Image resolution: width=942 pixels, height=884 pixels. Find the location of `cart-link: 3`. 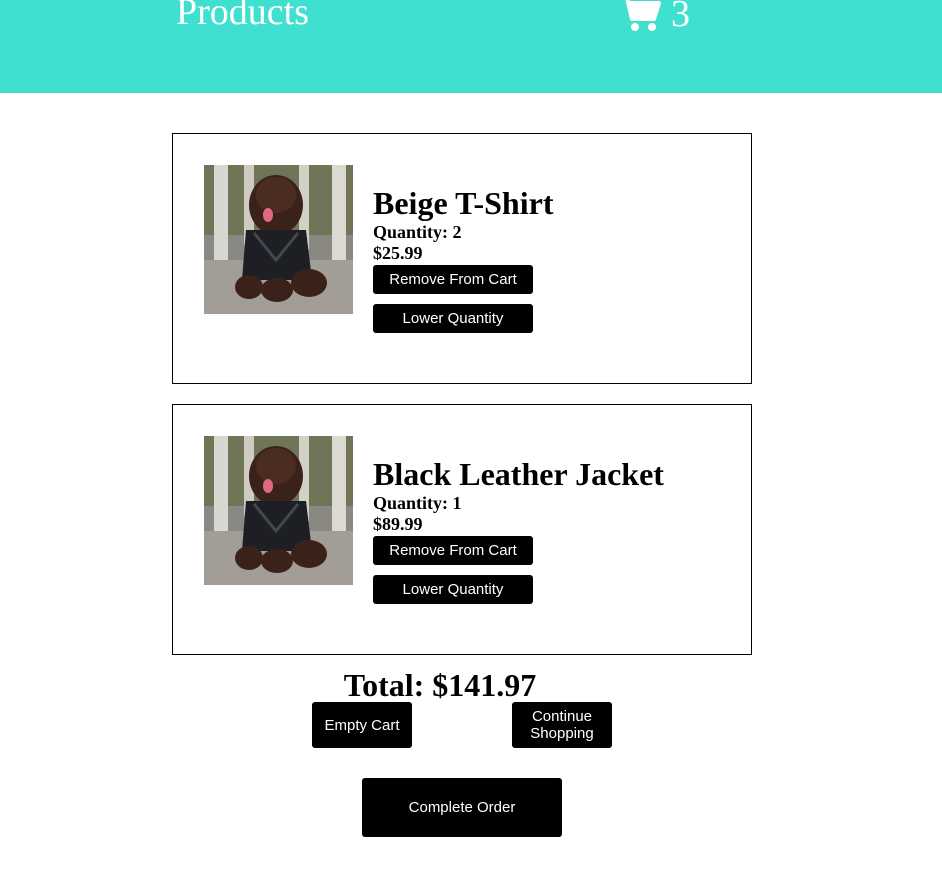

cart-link: 3 is located at coordinates (654, 19).